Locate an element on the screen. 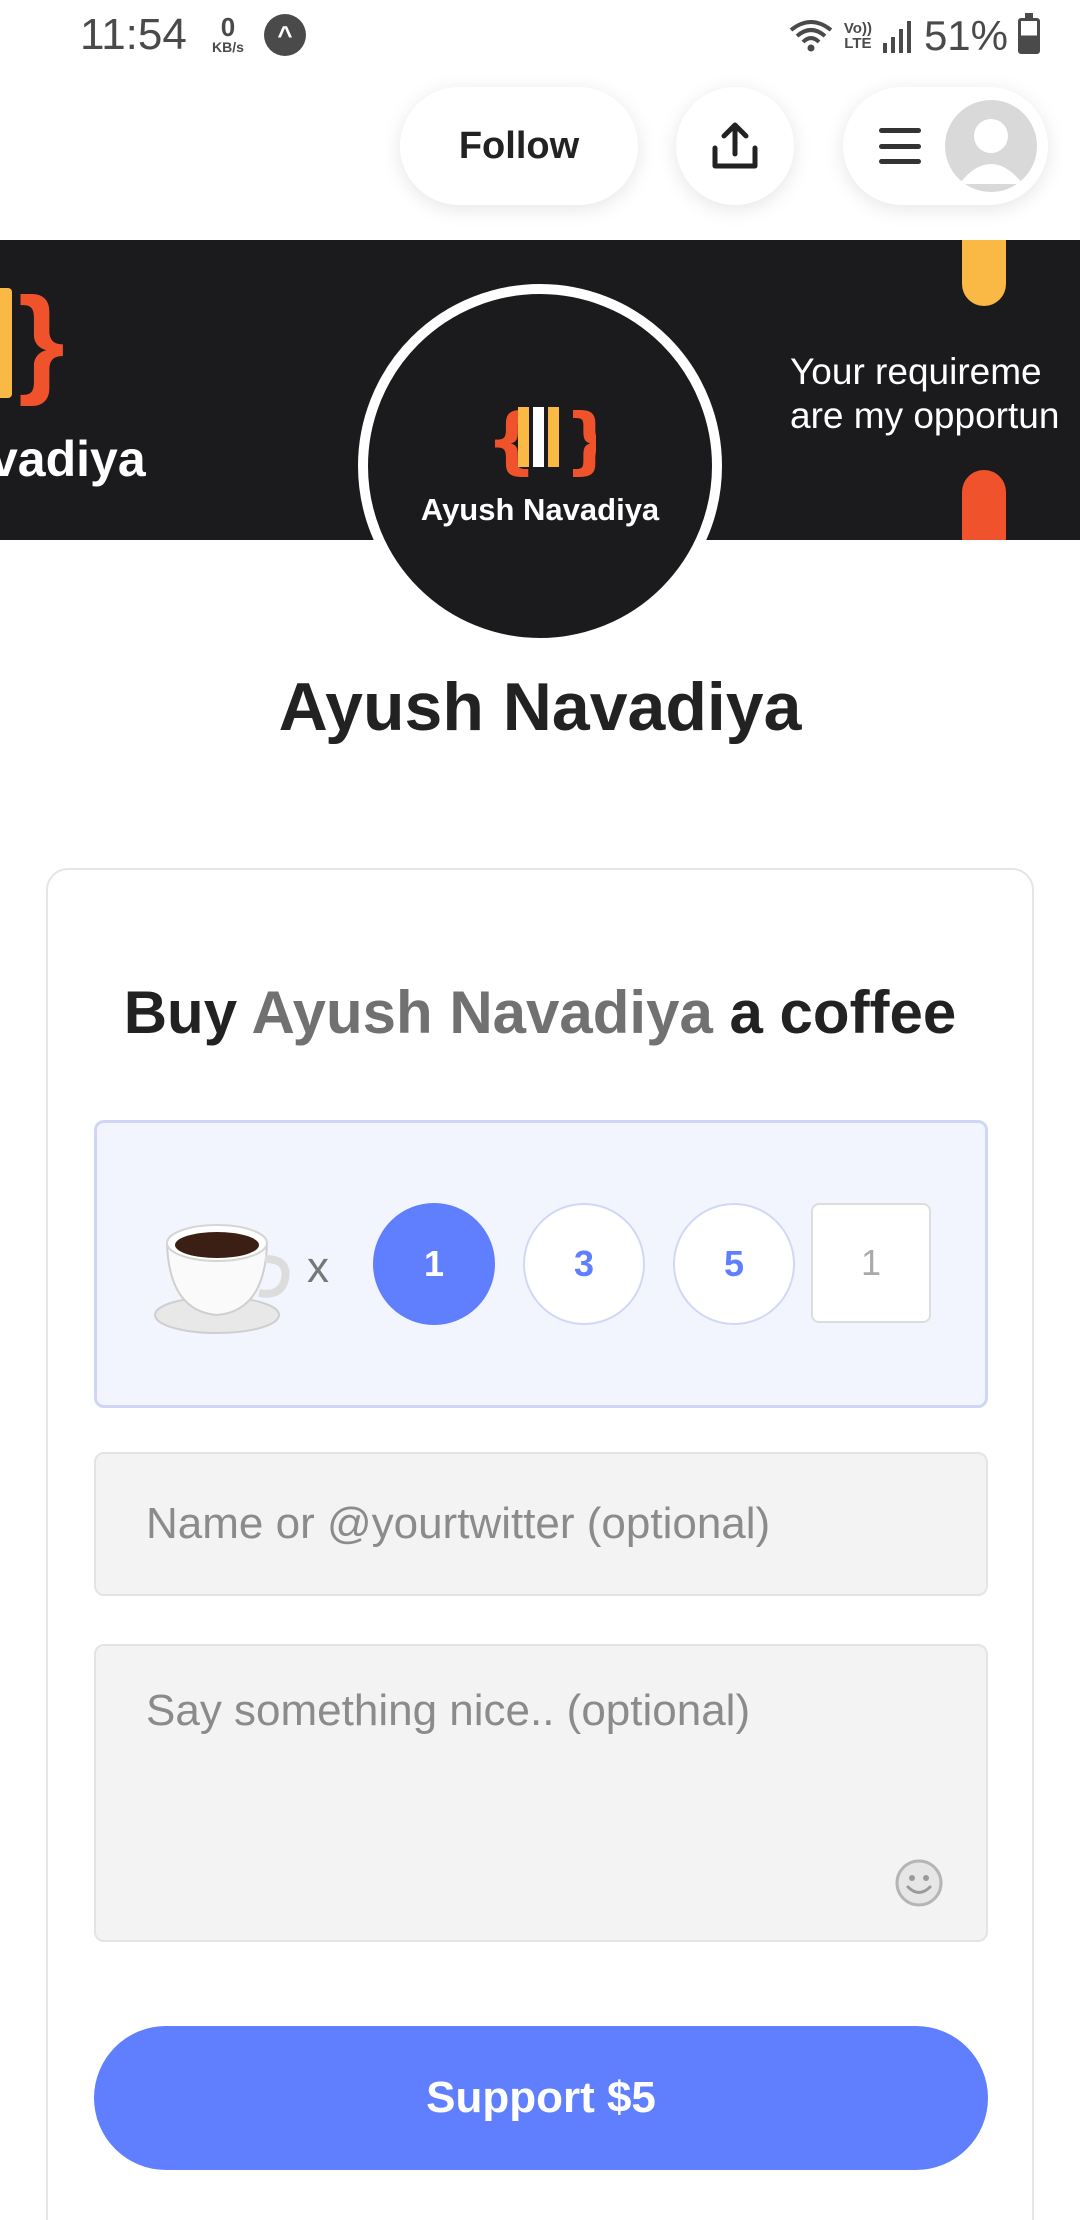 The height and width of the screenshot is (2220, 1080). profile-picture: { } Ayush Navadiya is located at coordinates (540, 466).